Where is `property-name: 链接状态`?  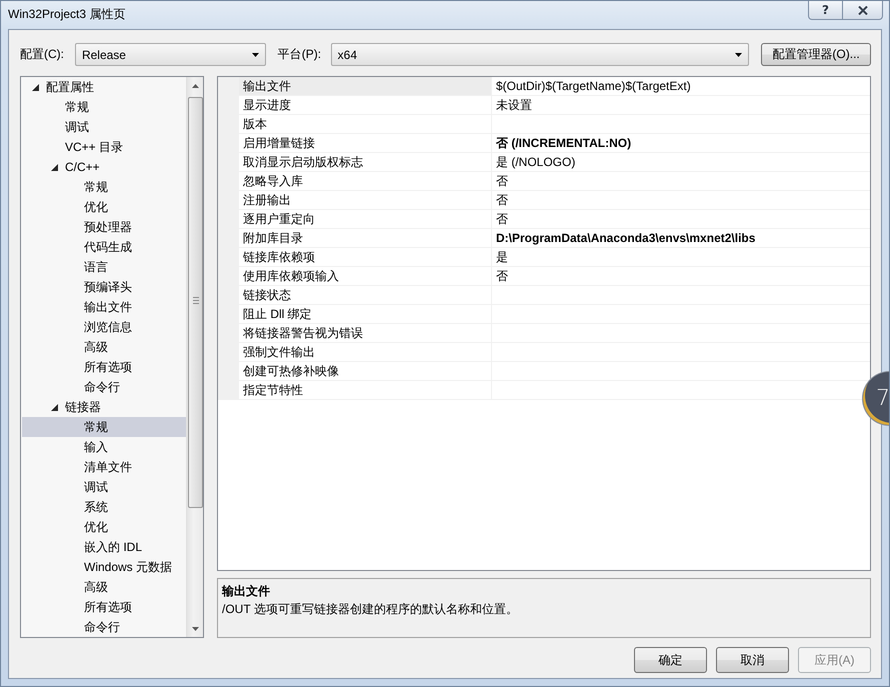 property-name: 链接状态 is located at coordinates (365, 295).